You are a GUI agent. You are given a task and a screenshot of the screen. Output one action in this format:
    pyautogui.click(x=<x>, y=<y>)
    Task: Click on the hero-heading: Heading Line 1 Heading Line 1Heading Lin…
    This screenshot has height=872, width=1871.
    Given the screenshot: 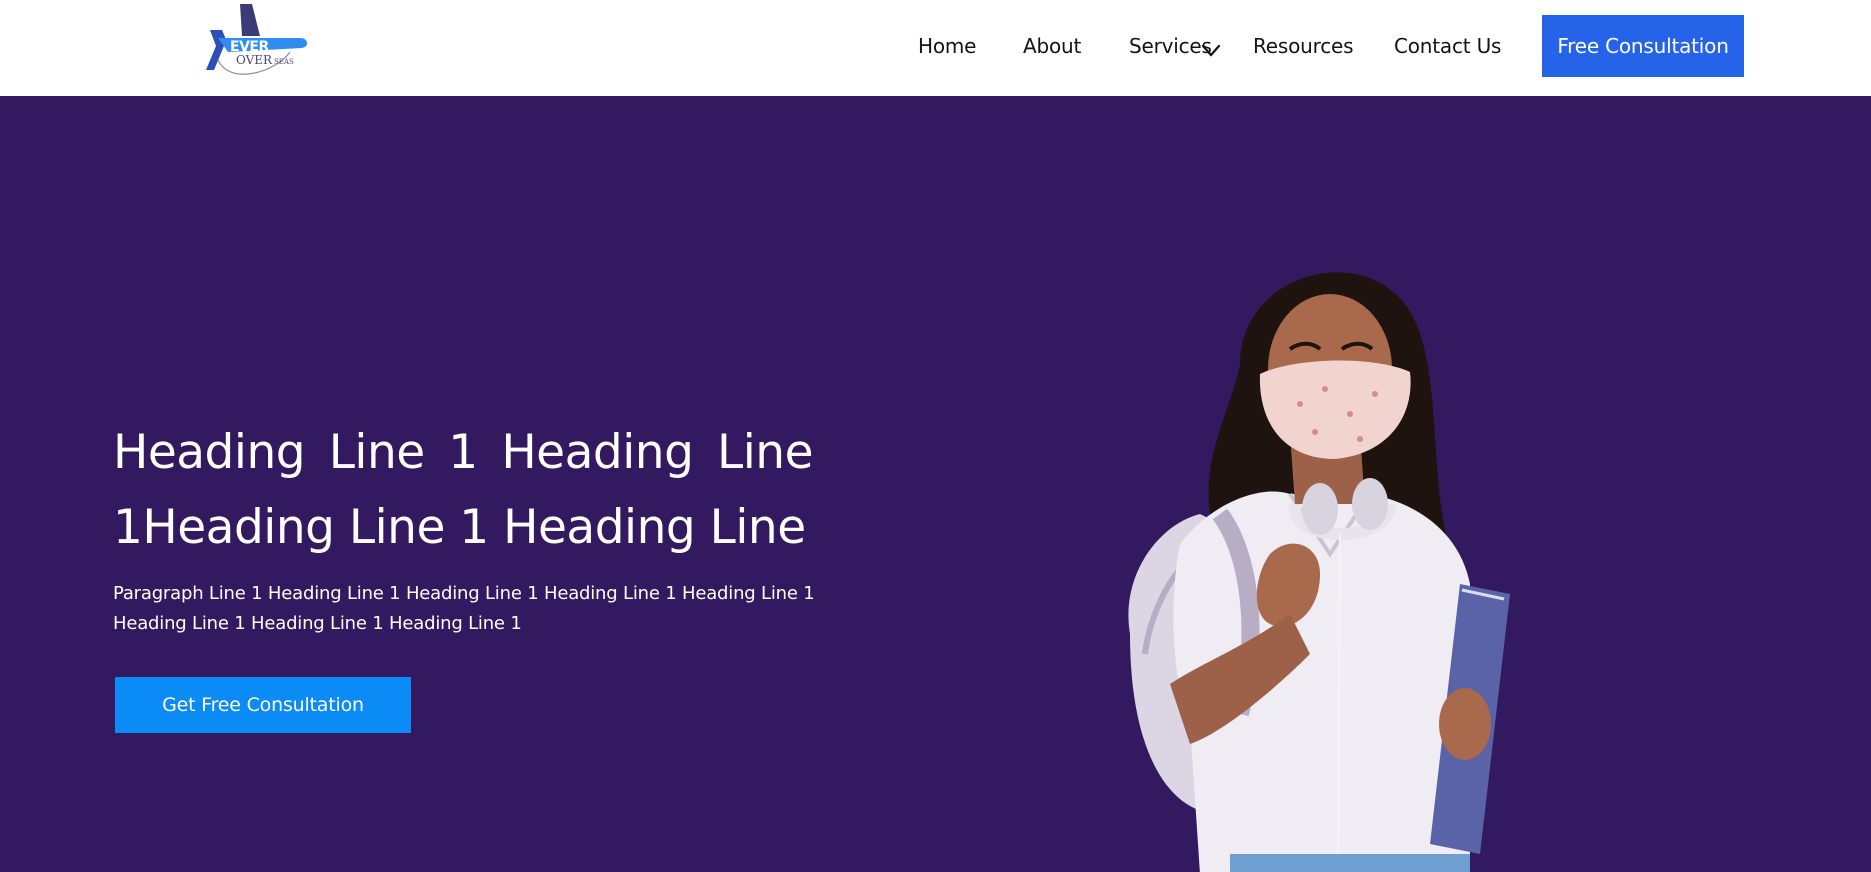 What is the action you would take?
    pyautogui.click(x=463, y=490)
    